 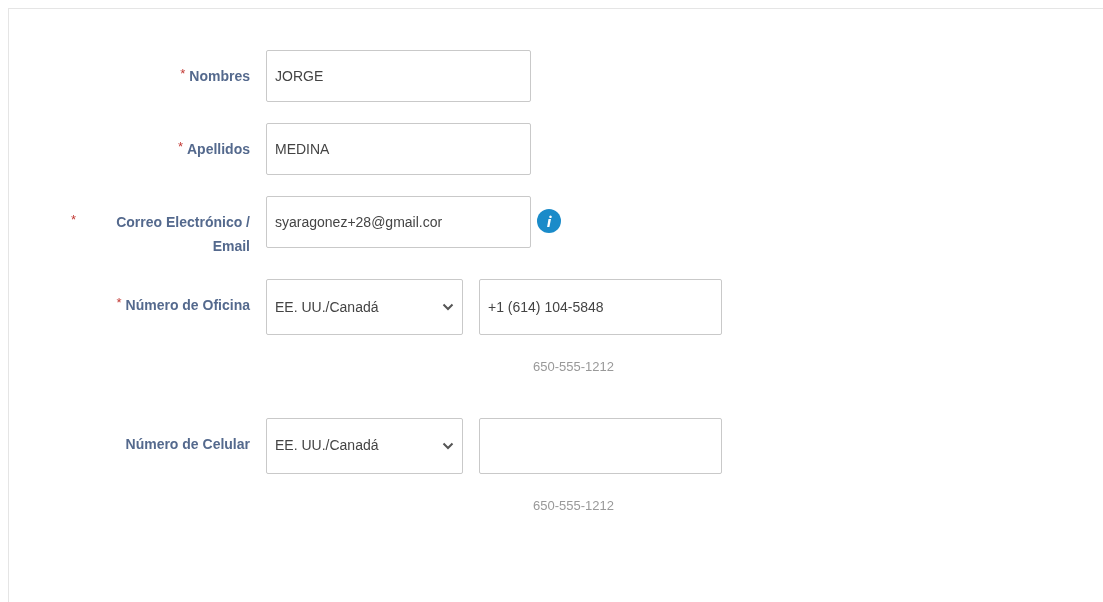 What do you see at coordinates (600, 307) in the screenshot?
I see `text-field: +1 (614) 104-5848` at bounding box center [600, 307].